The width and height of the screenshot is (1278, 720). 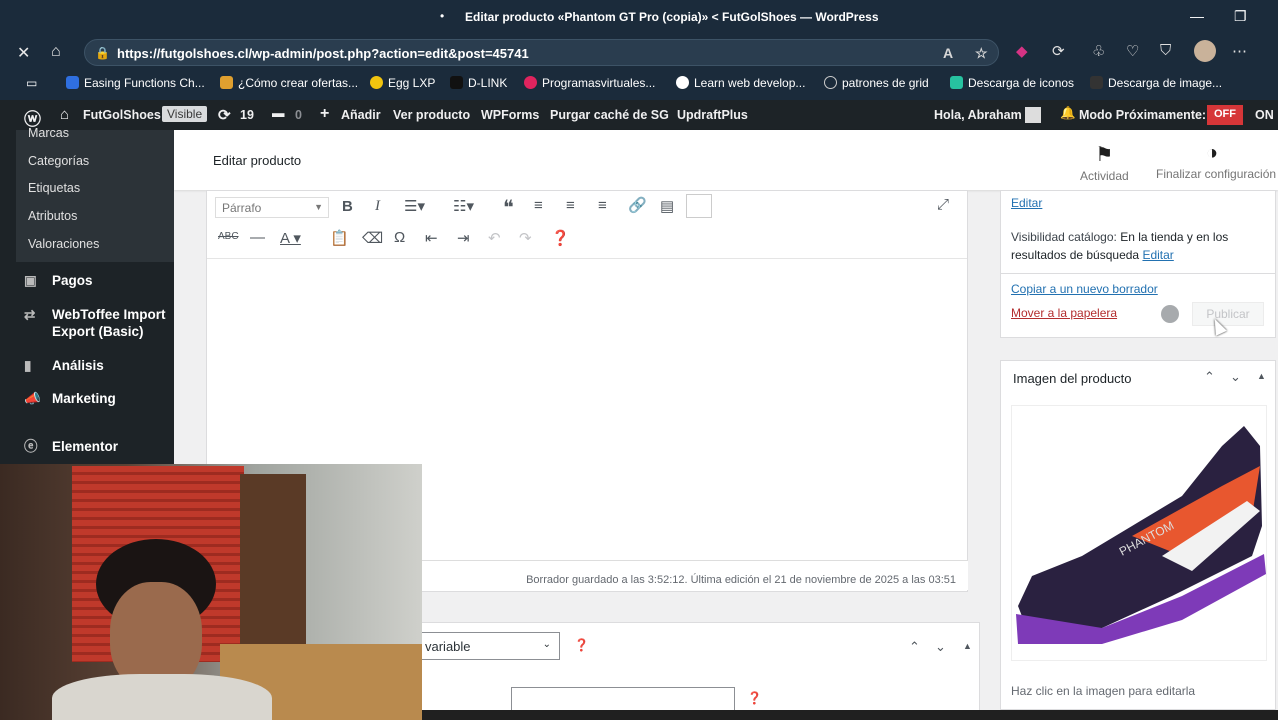 I want to click on bookmark-item: Descarga de iconos, so click(x=1012, y=83).